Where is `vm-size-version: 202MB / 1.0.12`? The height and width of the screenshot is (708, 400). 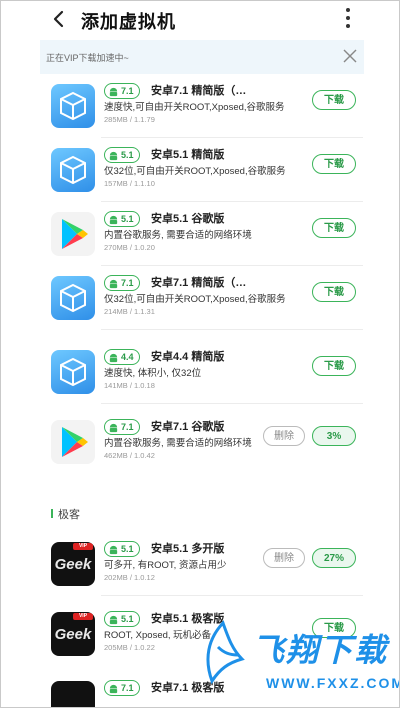
vm-size-version: 202MB / 1.0.12 is located at coordinates (129, 577).